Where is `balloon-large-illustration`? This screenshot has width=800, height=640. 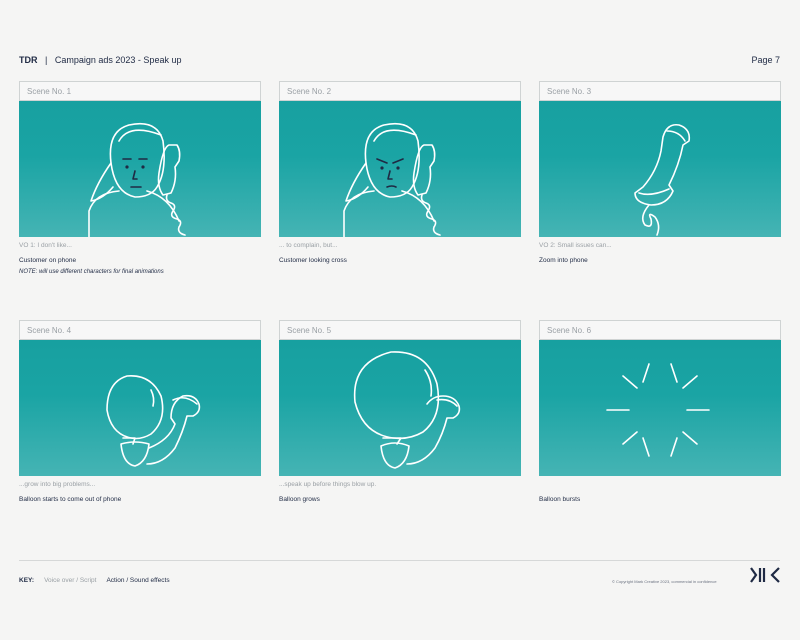 balloon-large-illustration is located at coordinates (407, 410).